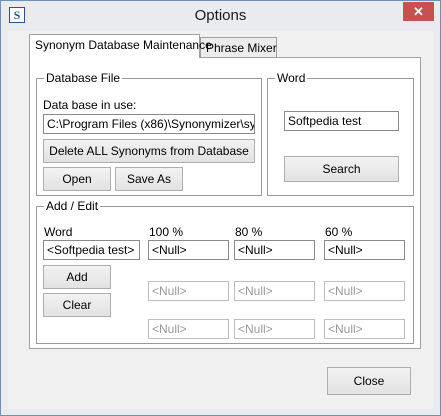 This screenshot has width=441, height=416. I want to click on delete-all-synonyms-button: Delete ALL Synonyms from Database, so click(149, 151).